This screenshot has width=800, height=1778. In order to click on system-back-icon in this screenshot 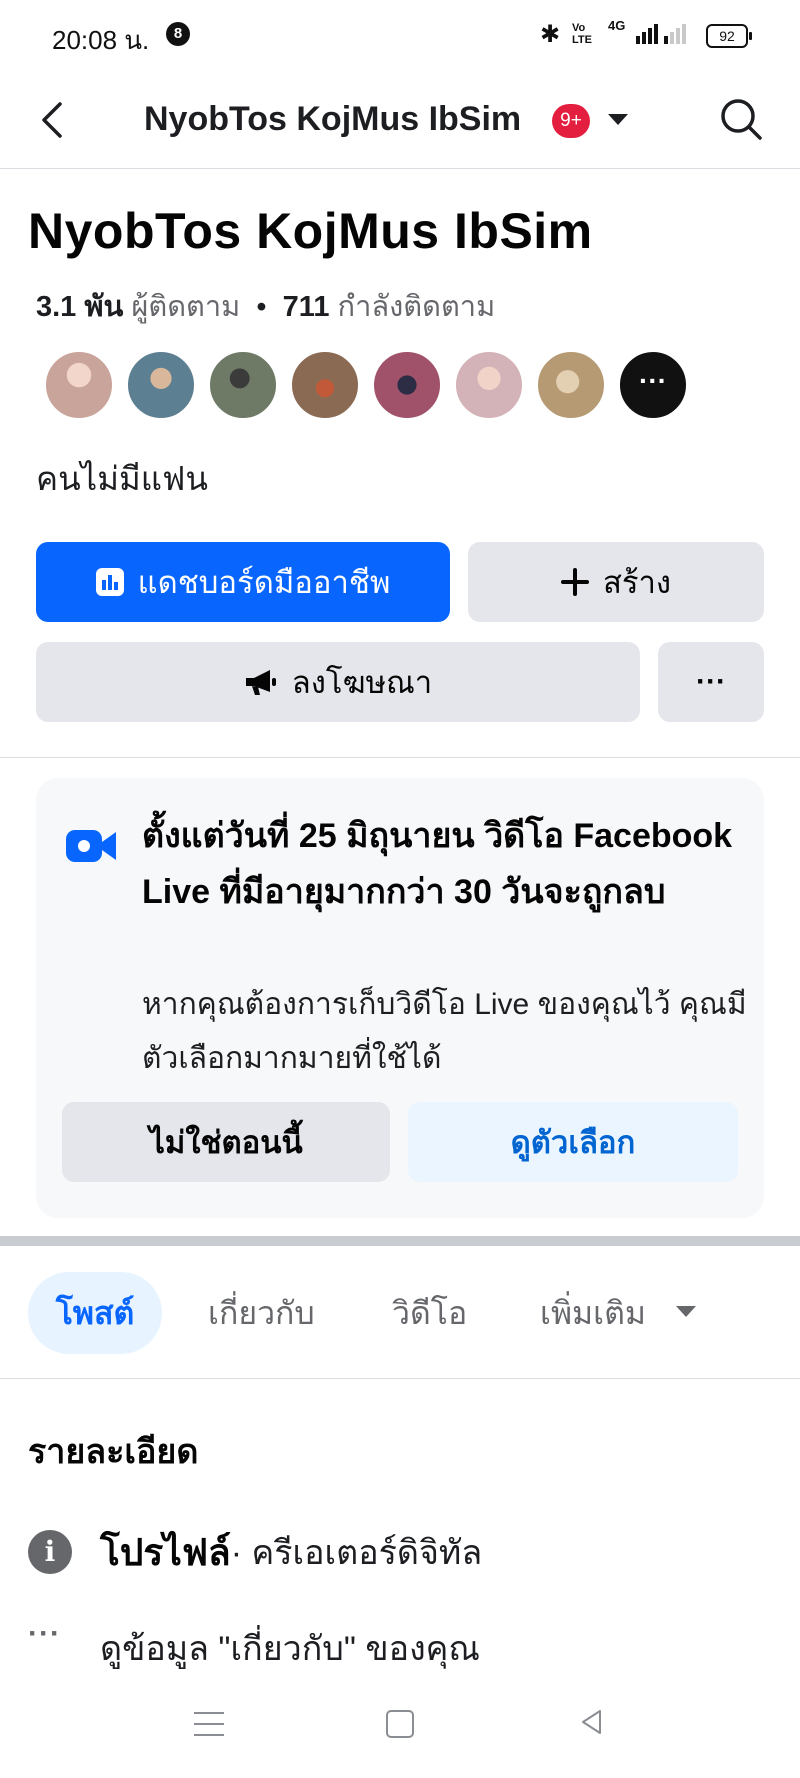, I will do `click(592, 1722)`.